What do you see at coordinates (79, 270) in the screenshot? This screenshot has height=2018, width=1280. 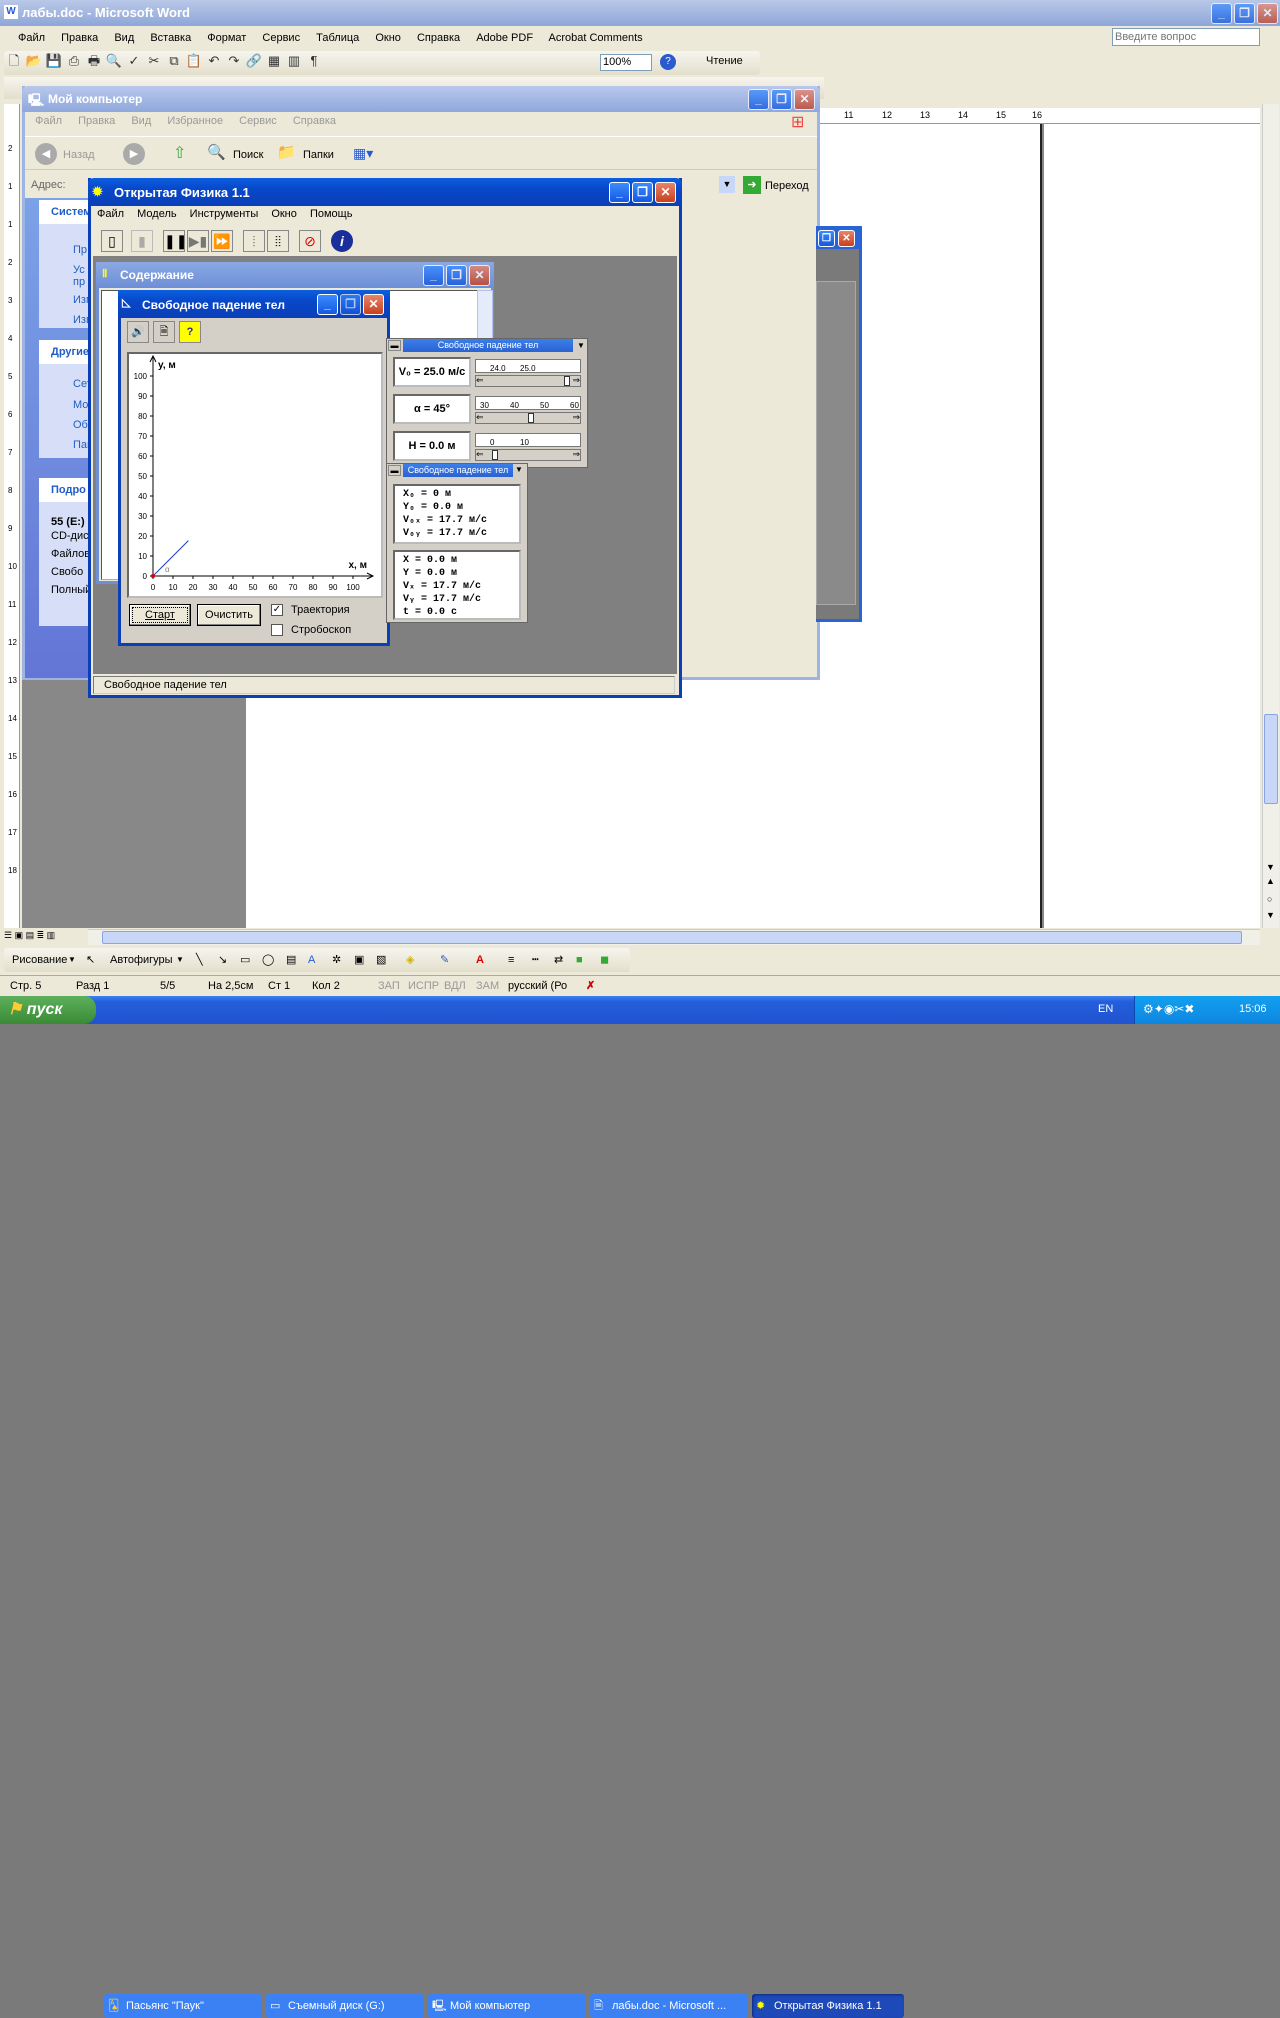 I see `task-item: Ус` at bounding box center [79, 270].